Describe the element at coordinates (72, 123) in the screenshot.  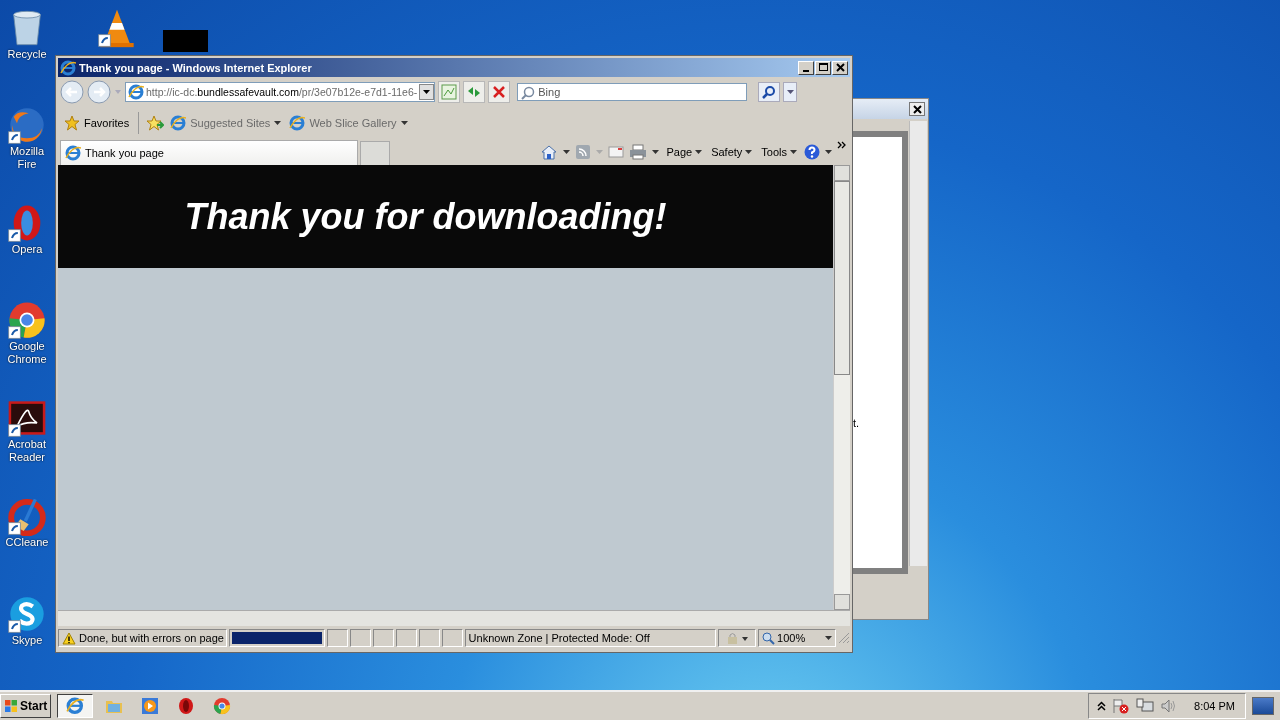
I see `star-icon` at that location.